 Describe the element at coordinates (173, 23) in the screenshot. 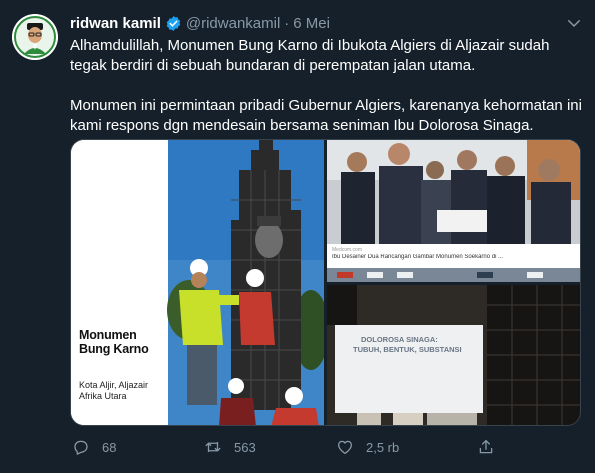

I see `verified-badge-icon` at that location.